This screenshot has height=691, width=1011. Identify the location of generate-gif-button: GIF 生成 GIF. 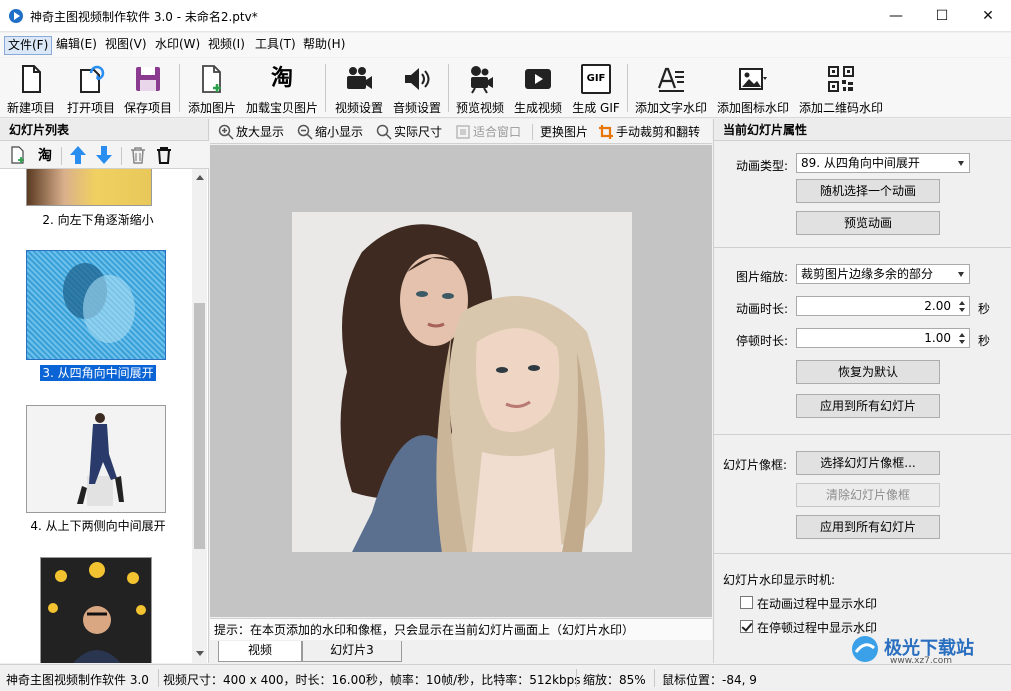
(596, 88).